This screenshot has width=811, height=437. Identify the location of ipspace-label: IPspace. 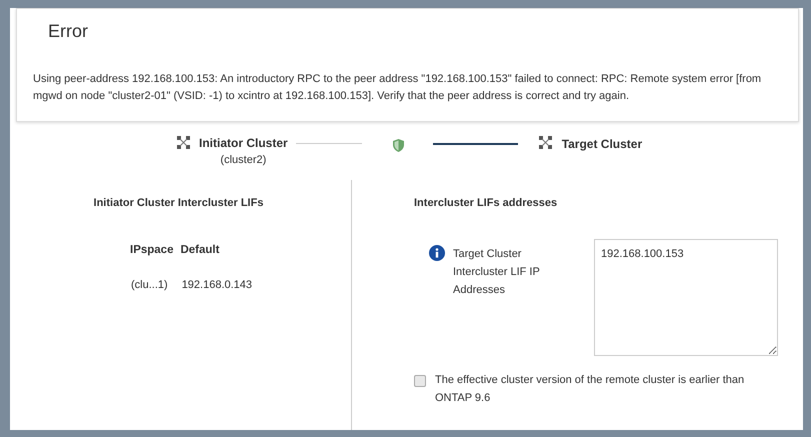
(152, 250).